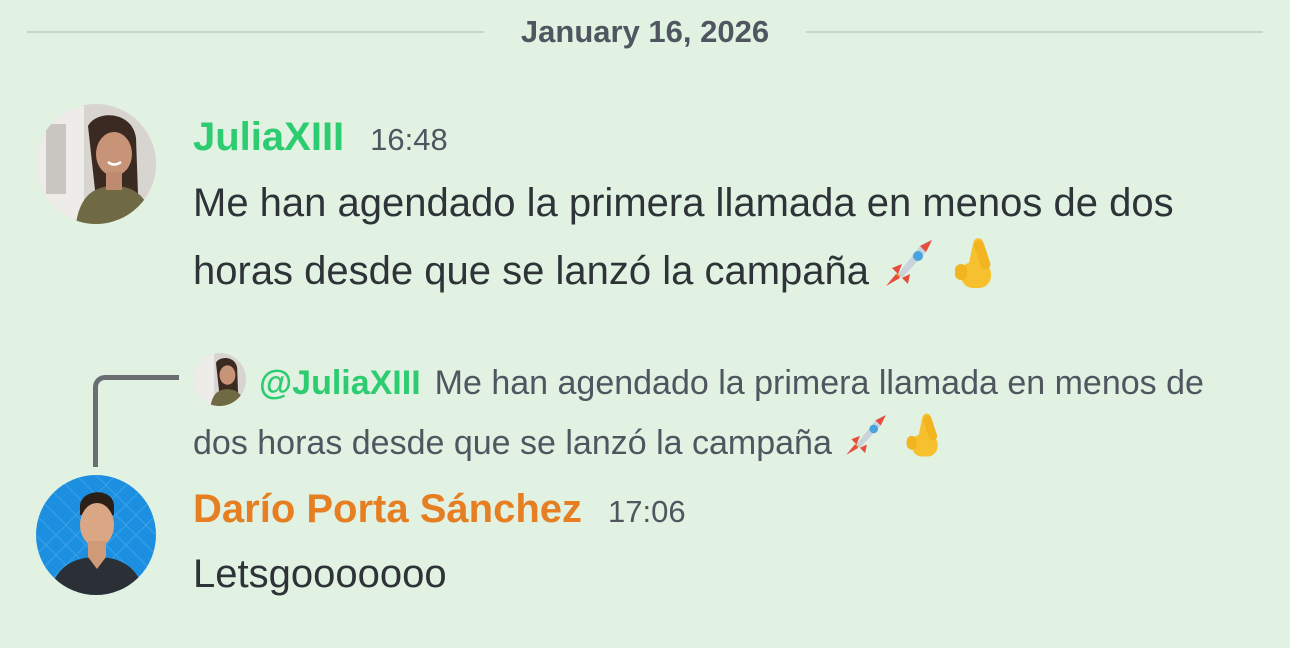  I want to click on message-header: JuliaXIII 16:48, so click(320, 137).